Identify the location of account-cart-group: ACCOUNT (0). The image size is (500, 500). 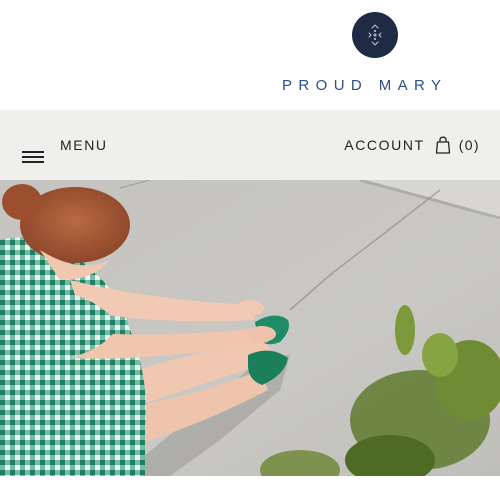
(412, 145).